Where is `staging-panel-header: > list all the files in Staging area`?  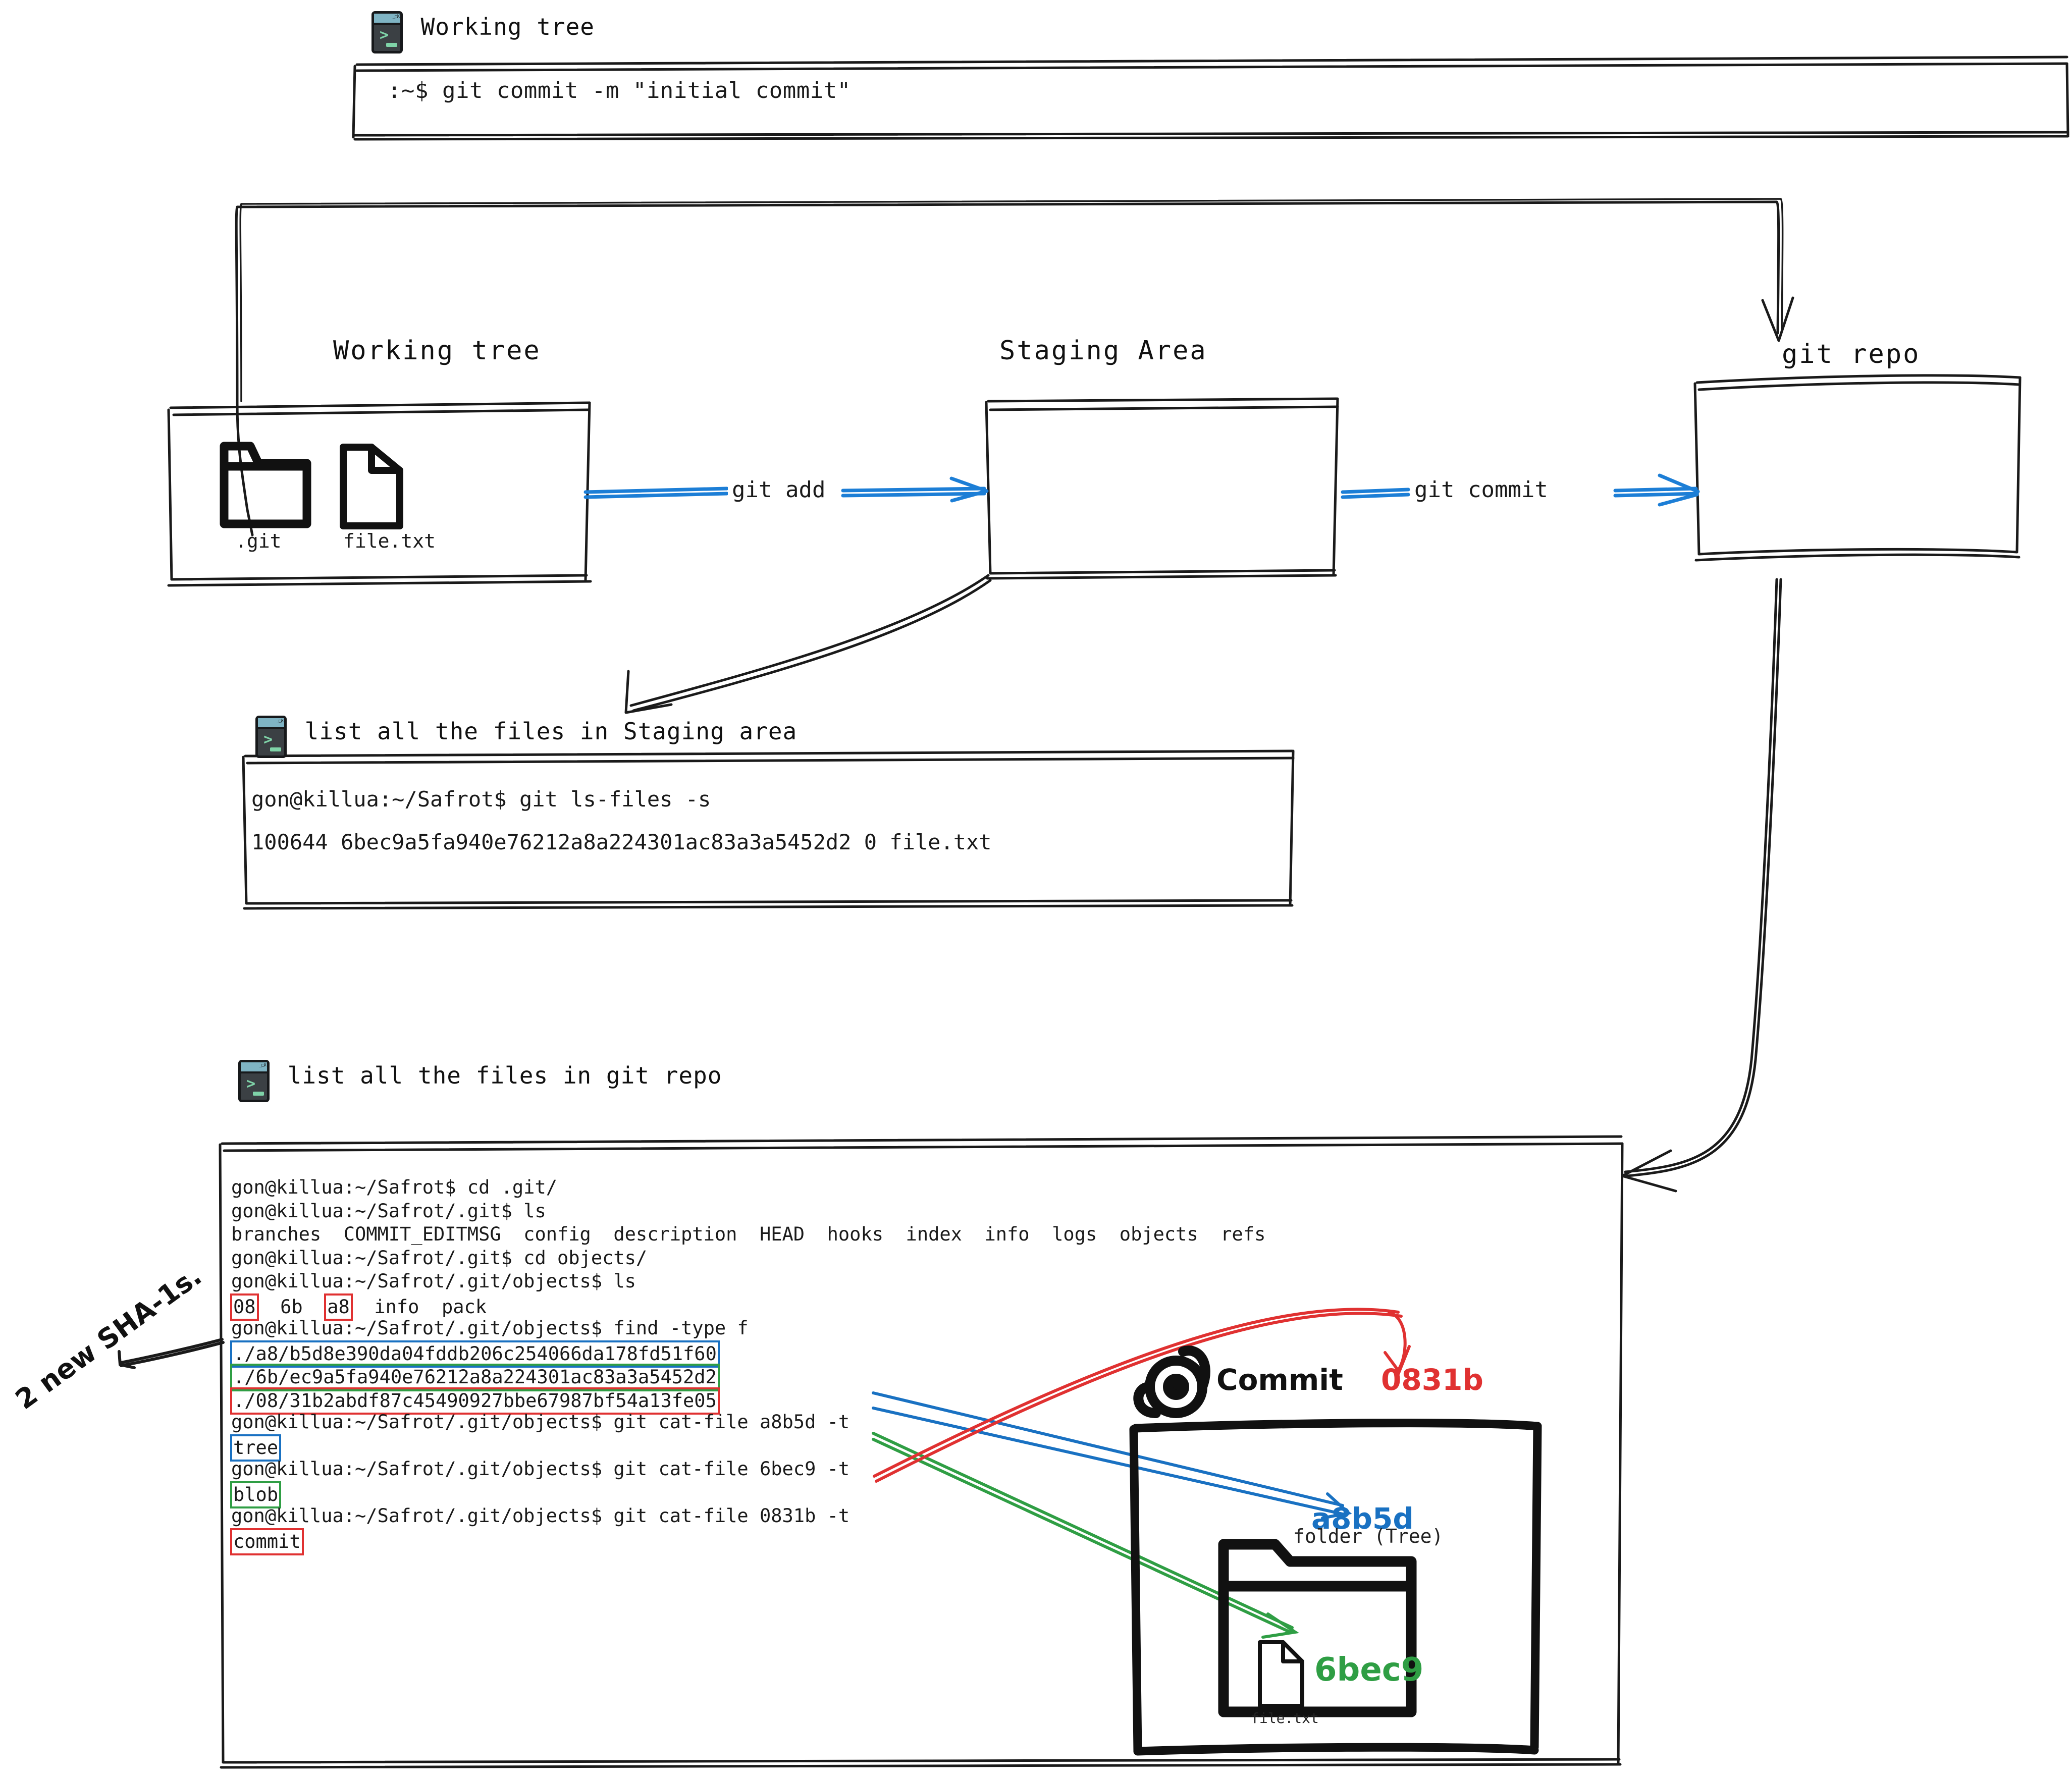
staging-panel-header: > list all the files in Staging area is located at coordinates (526, 737).